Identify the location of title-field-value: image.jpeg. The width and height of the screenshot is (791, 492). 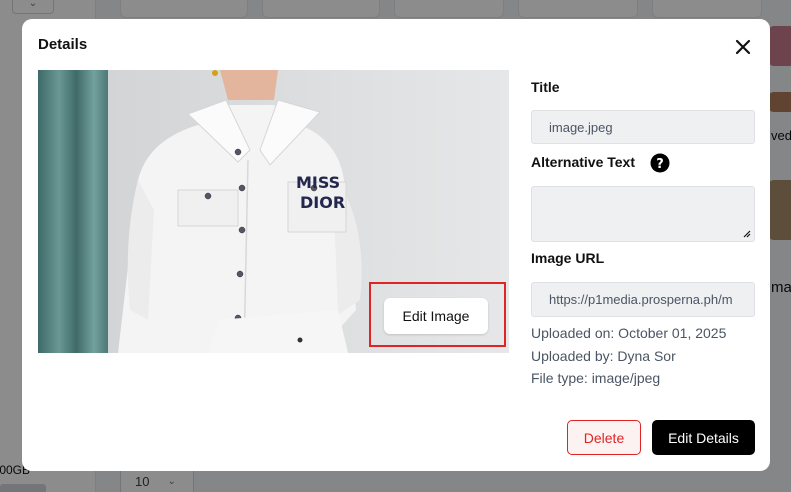
(581, 127).